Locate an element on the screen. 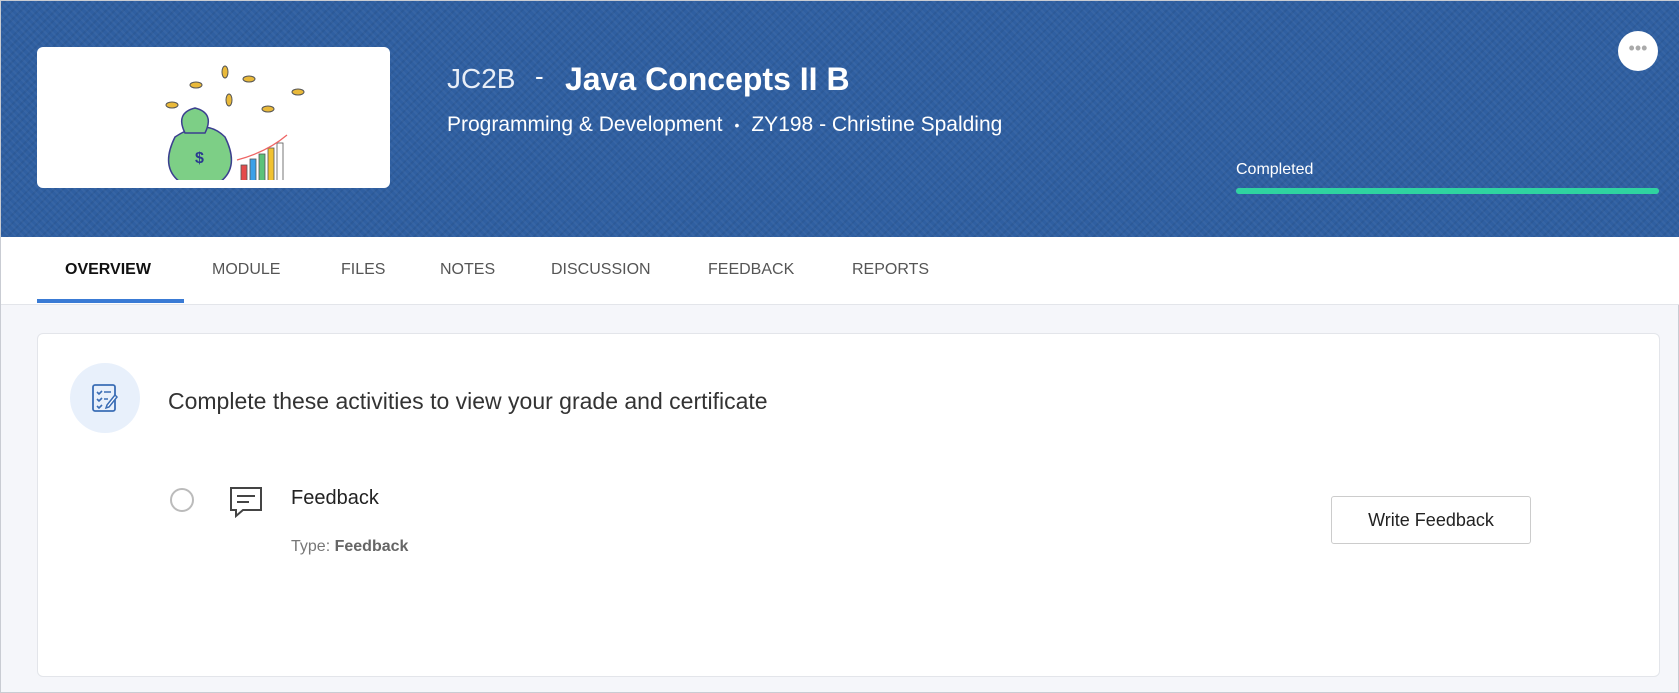 The image size is (1679, 693). tab-module: MODULE is located at coordinates (246, 270).